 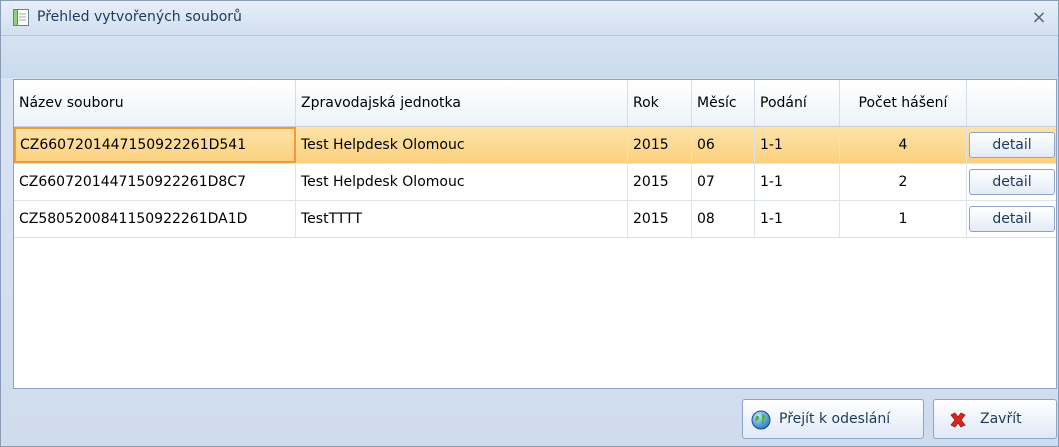 What do you see at coordinates (723, 103) in the screenshot?
I see `column-header-month: Měsíc` at bounding box center [723, 103].